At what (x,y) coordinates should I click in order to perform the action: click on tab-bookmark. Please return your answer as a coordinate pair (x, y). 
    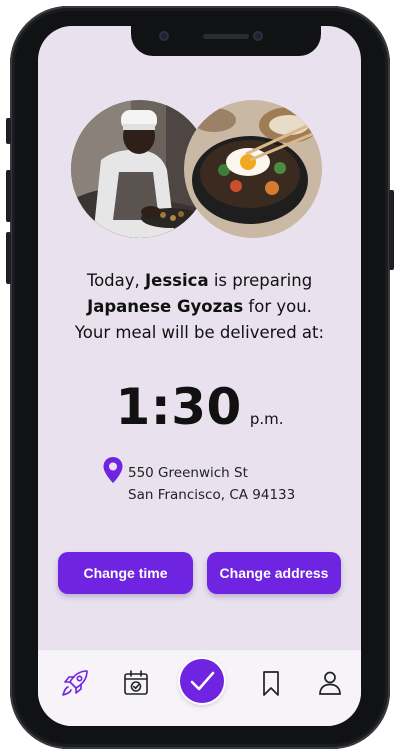
    Looking at the image, I should click on (271, 683).